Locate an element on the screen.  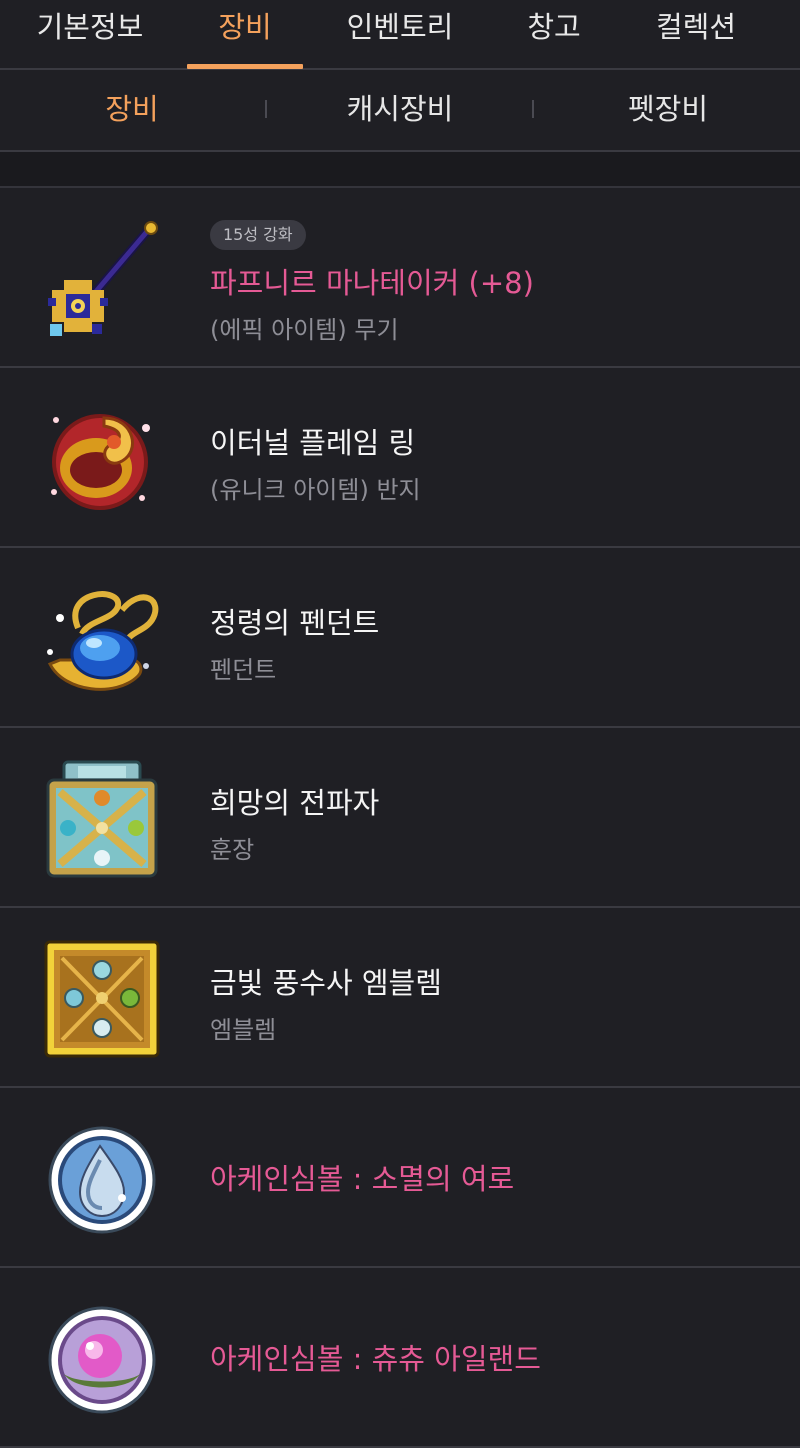
arcane-symbol-chuchu-icon is located at coordinates (102, 1360).